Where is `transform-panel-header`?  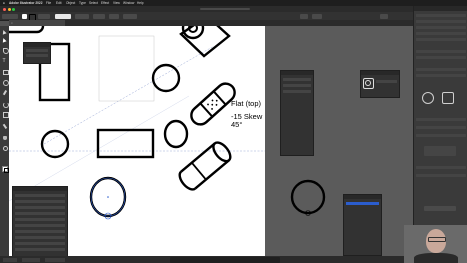
transform-panel-header is located at coordinates (40, 189).